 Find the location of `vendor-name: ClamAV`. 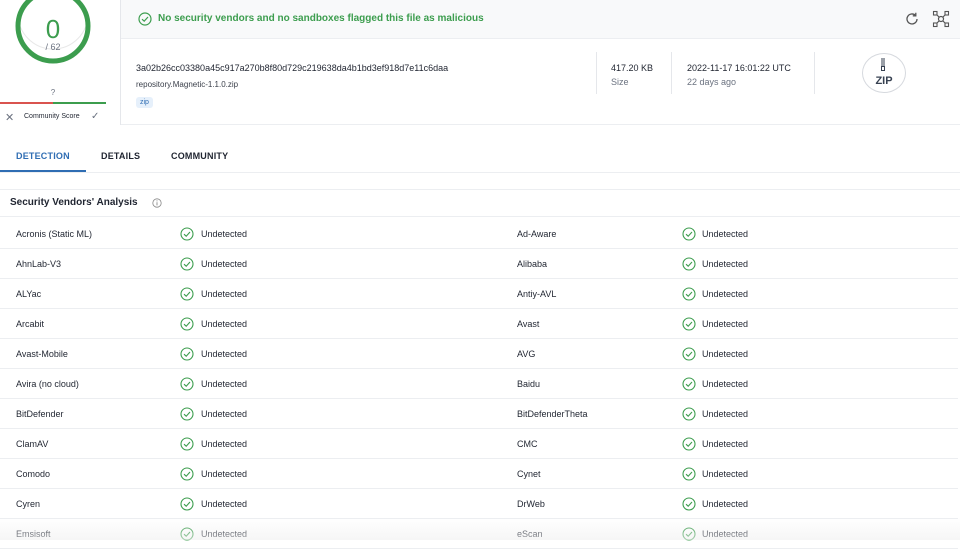

vendor-name: ClamAV is located at coordinates (32, 444).